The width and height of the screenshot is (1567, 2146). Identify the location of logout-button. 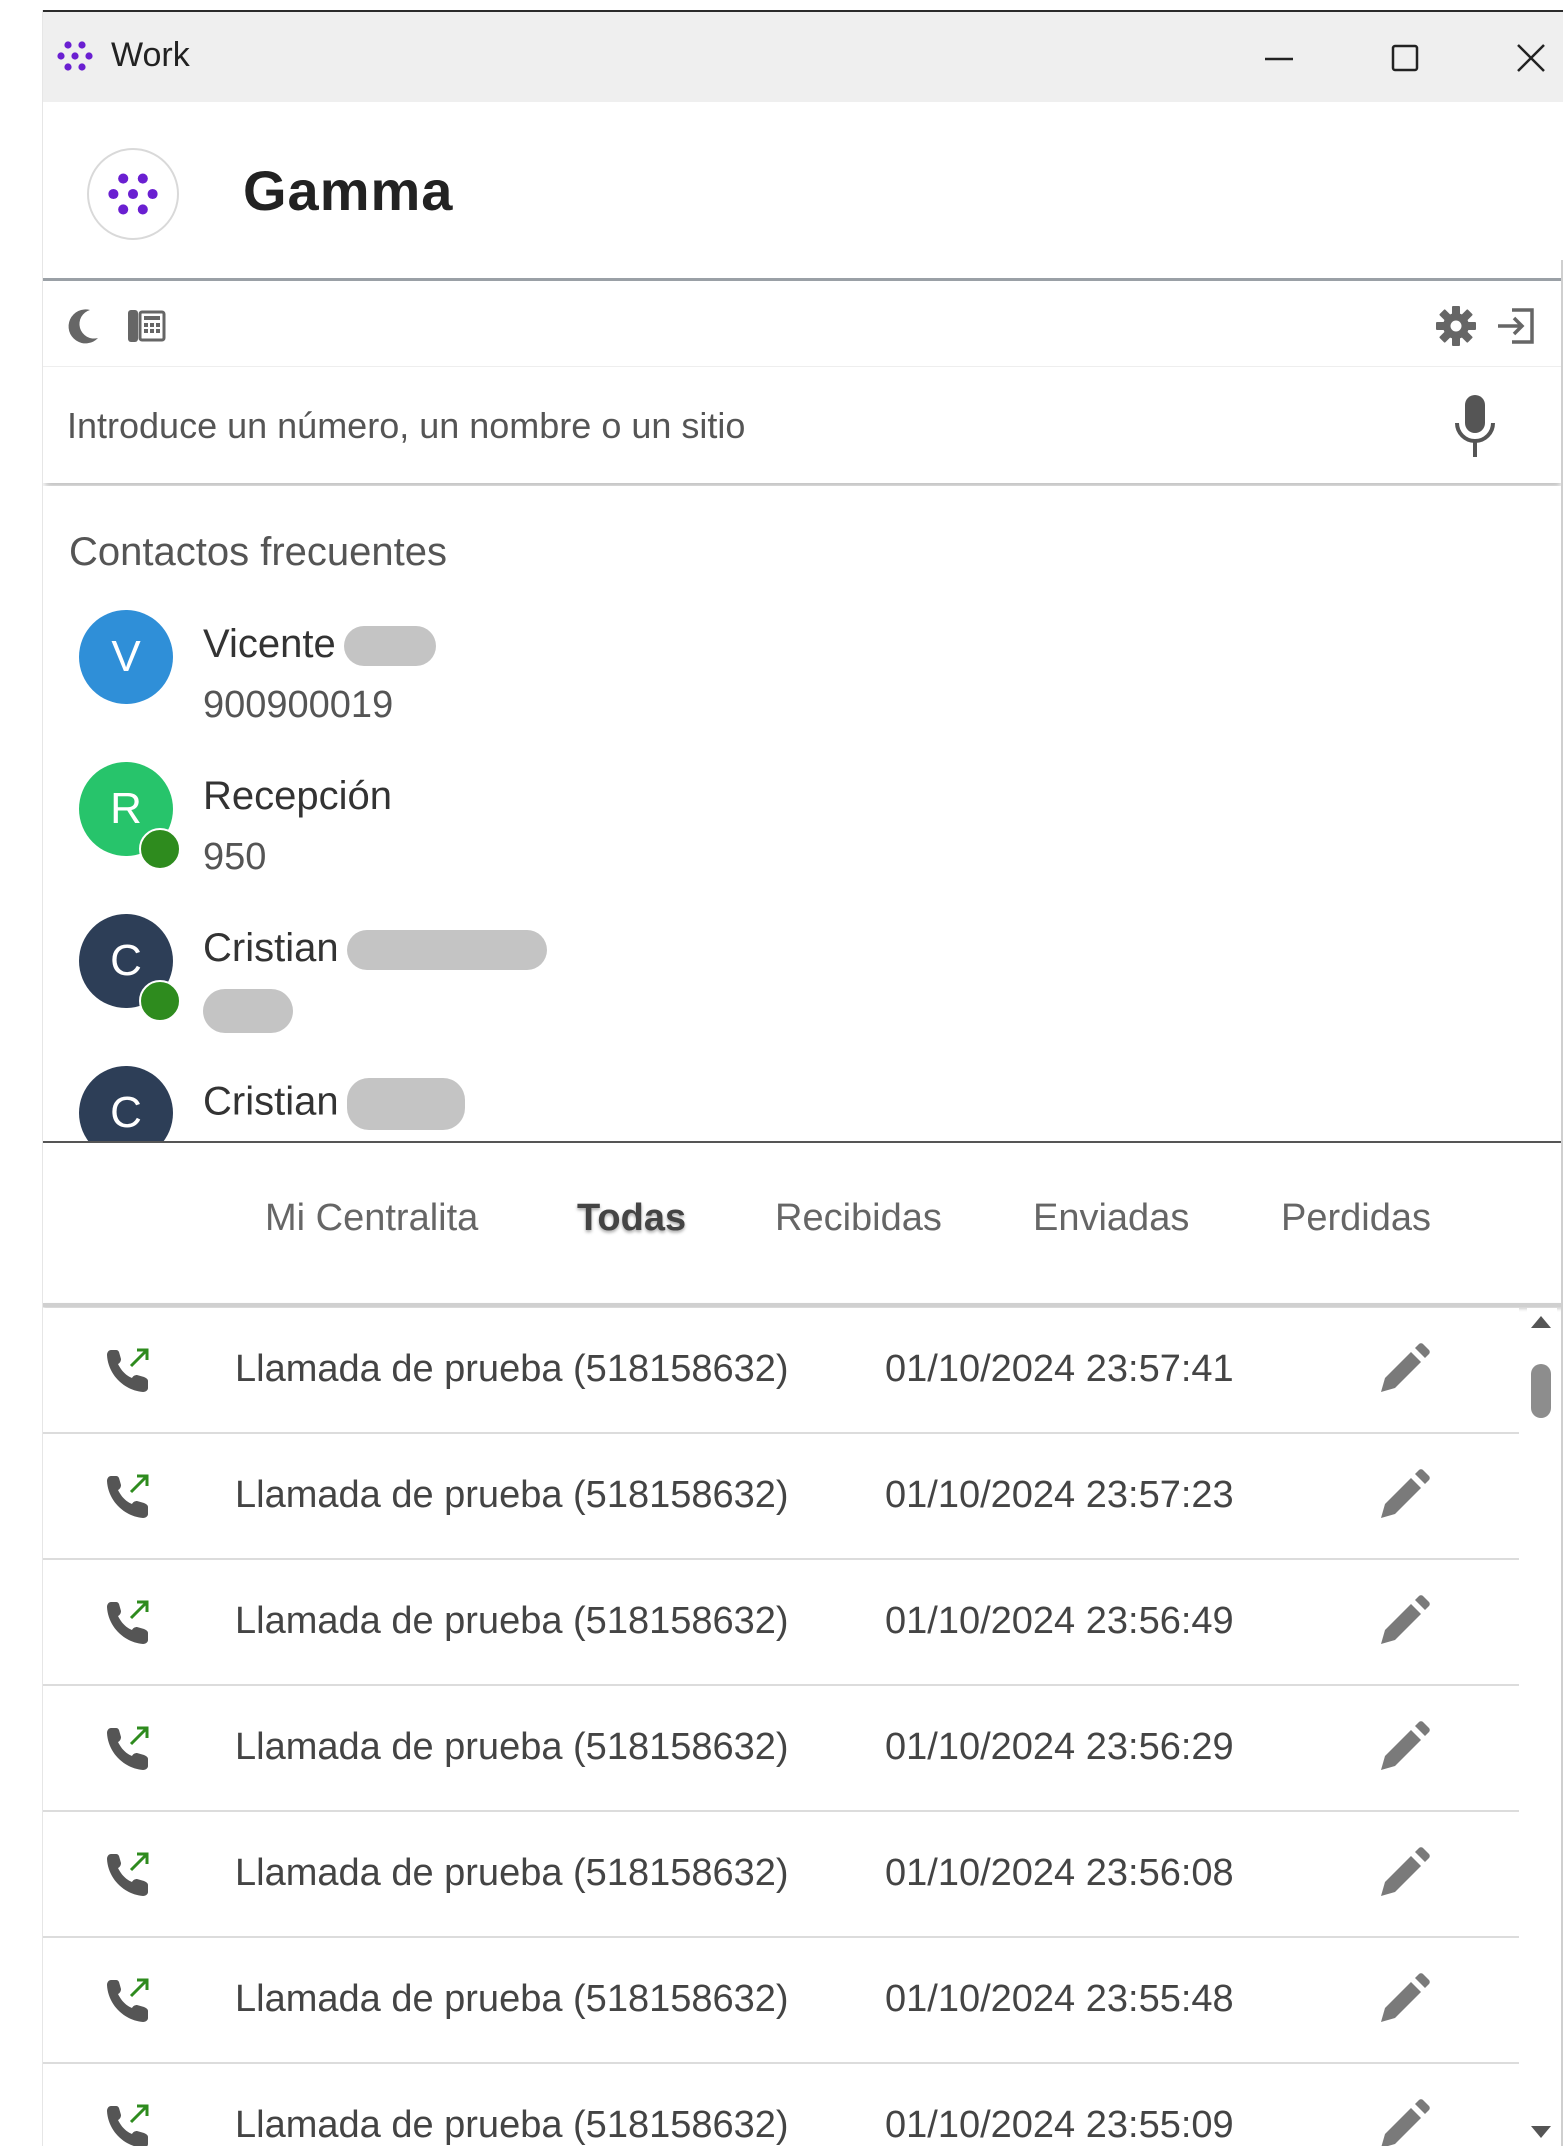
(1516, 326).